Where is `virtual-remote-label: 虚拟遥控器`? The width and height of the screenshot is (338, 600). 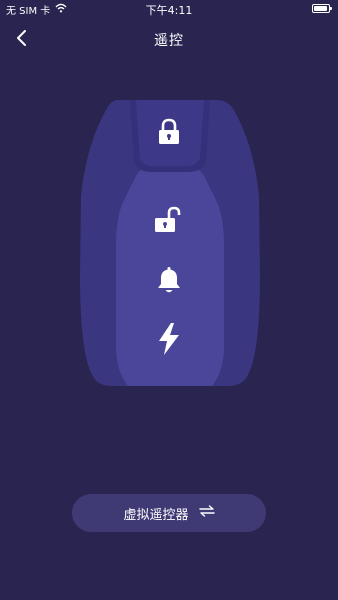
virtual-remote-label: 虚拟遥控器 is located at coordinates (156, 515).